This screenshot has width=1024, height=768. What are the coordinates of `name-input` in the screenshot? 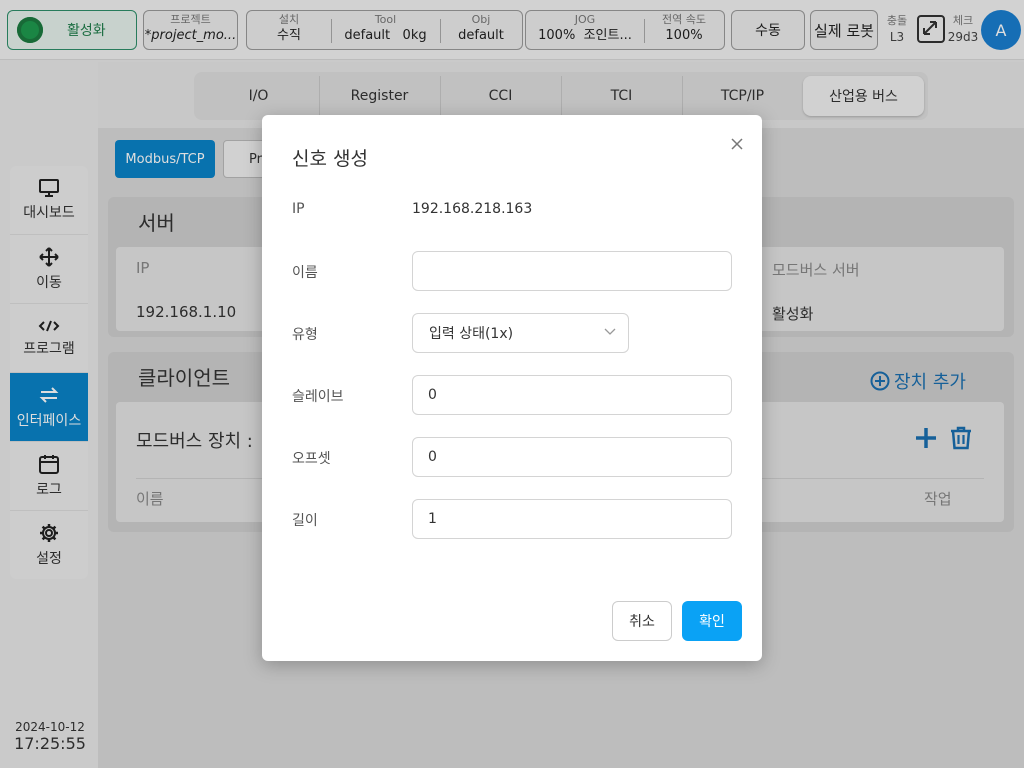 It's located at (572, 271).